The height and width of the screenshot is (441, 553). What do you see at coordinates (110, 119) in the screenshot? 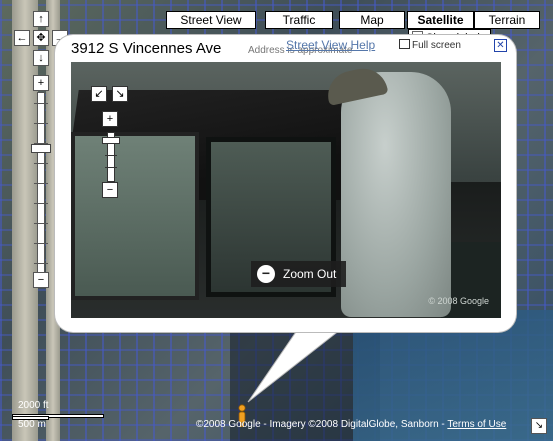
I see `sv-zoom-in-button: +` at bounding box center [110, 119].